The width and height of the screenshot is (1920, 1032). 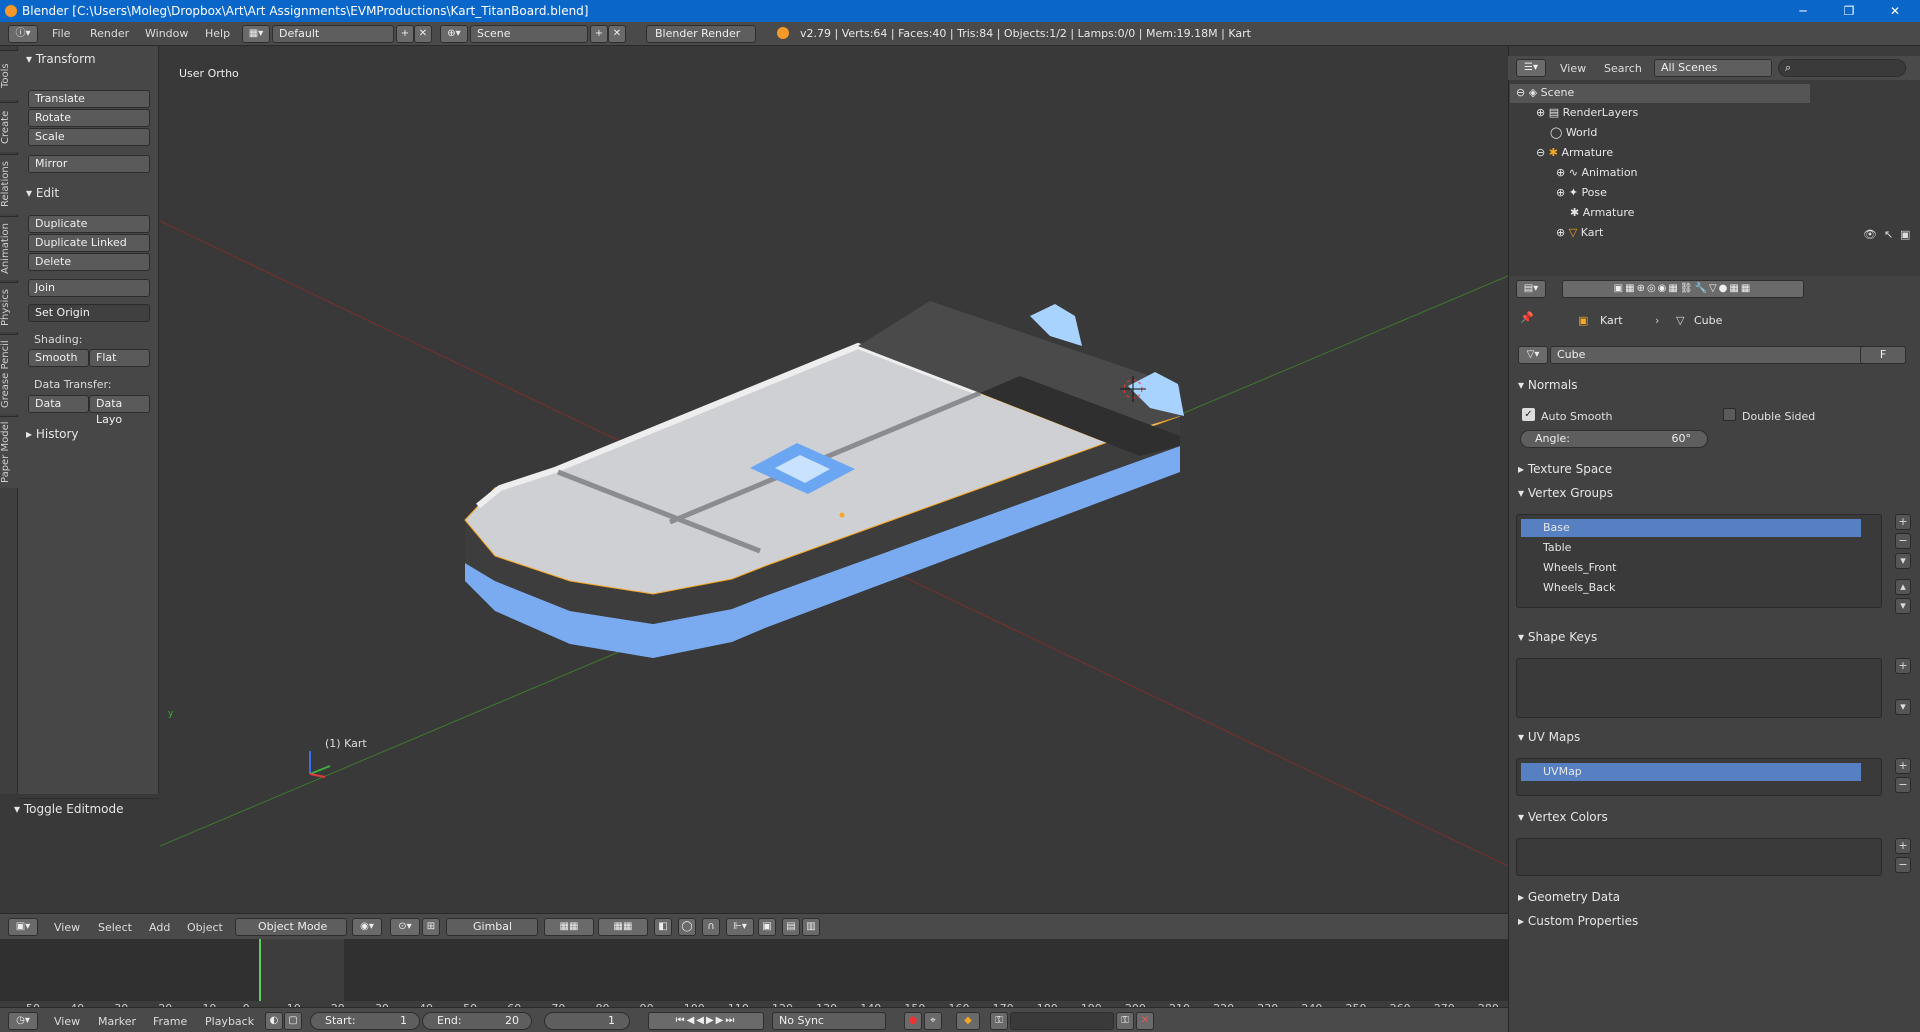 I want to click on fake-user-button: F, so click(x=1883, y=355).